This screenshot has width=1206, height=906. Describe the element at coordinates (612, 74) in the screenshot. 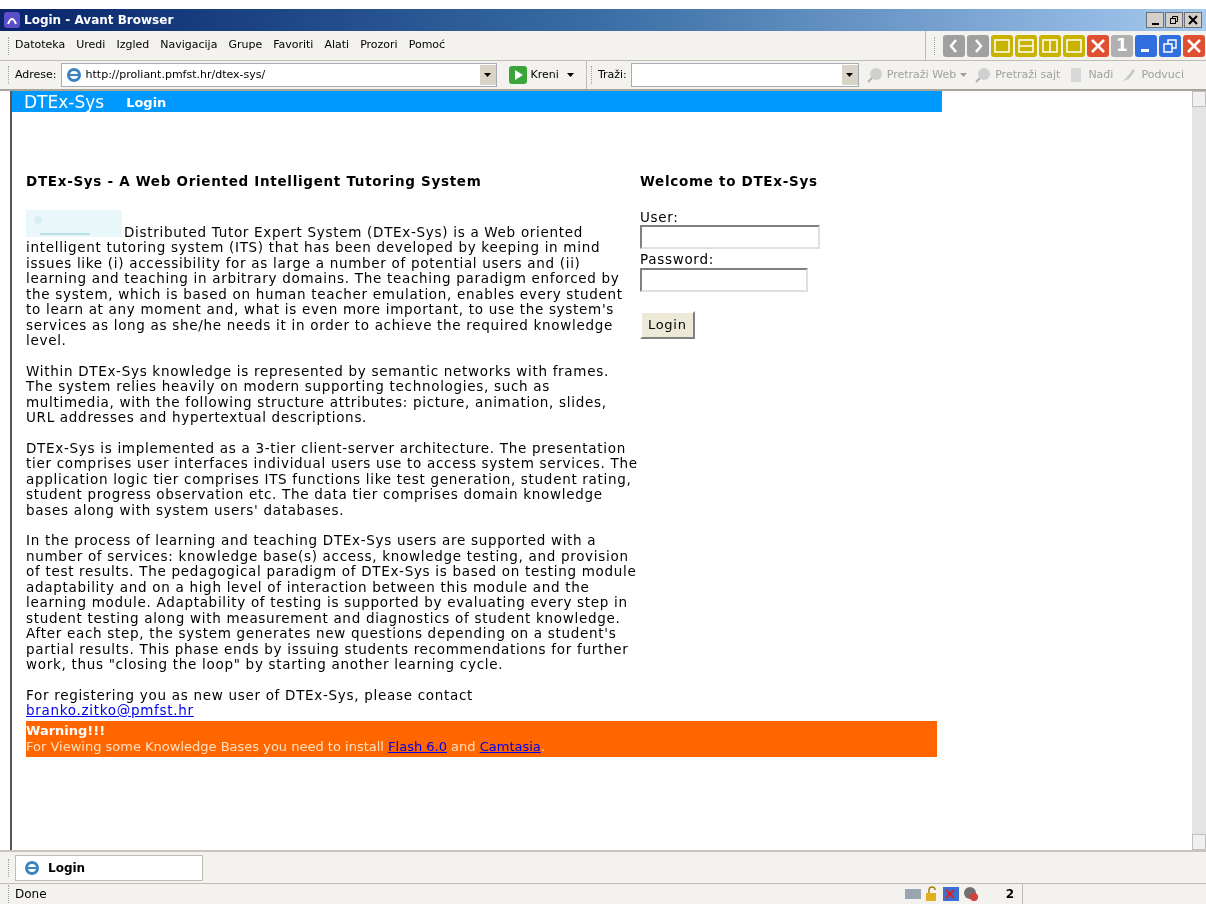

I see `search-label: Traži:` at that location.